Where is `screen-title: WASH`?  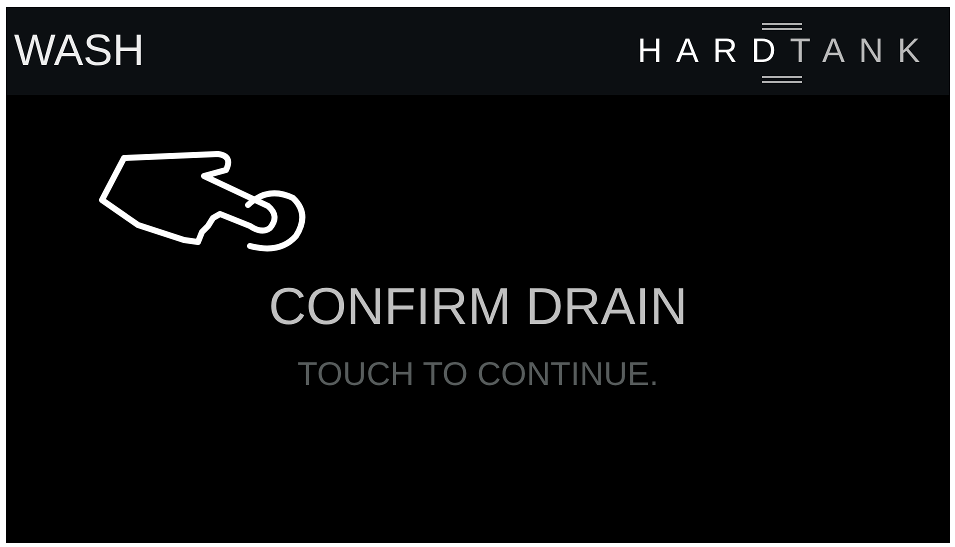
screen-title: WASH is located at coordinates (79, 51).